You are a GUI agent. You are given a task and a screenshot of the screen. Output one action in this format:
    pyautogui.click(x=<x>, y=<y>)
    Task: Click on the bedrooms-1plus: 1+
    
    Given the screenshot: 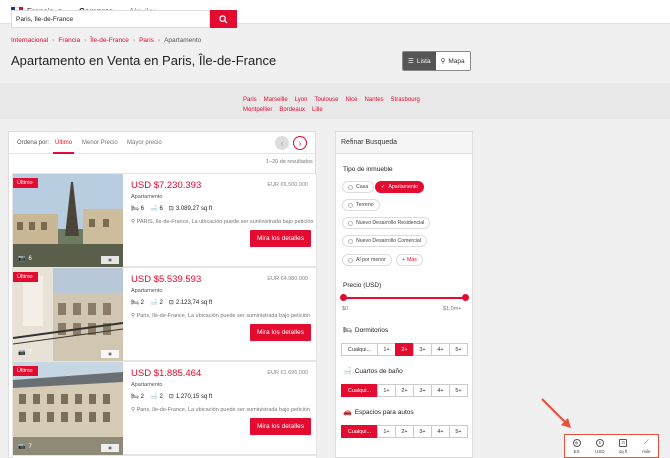 What is the action you would take?
    pyautogui.click(x=386, y=349)
    